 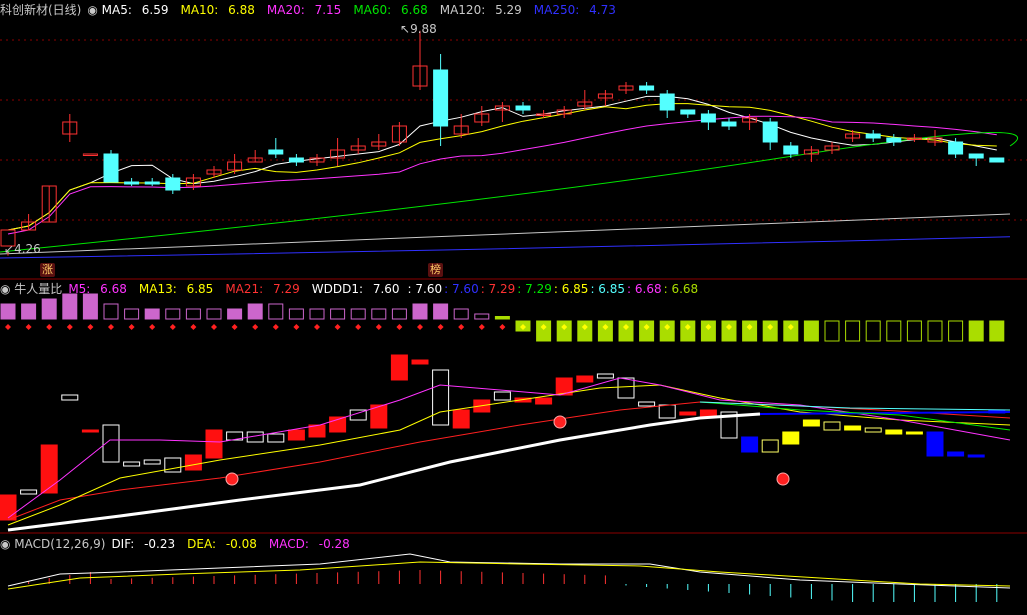 What do you see at coordinates (60, 544) in the screenshot?
I see `macd-title: MACD(12,26,9)` at bounding box center [60, 544].